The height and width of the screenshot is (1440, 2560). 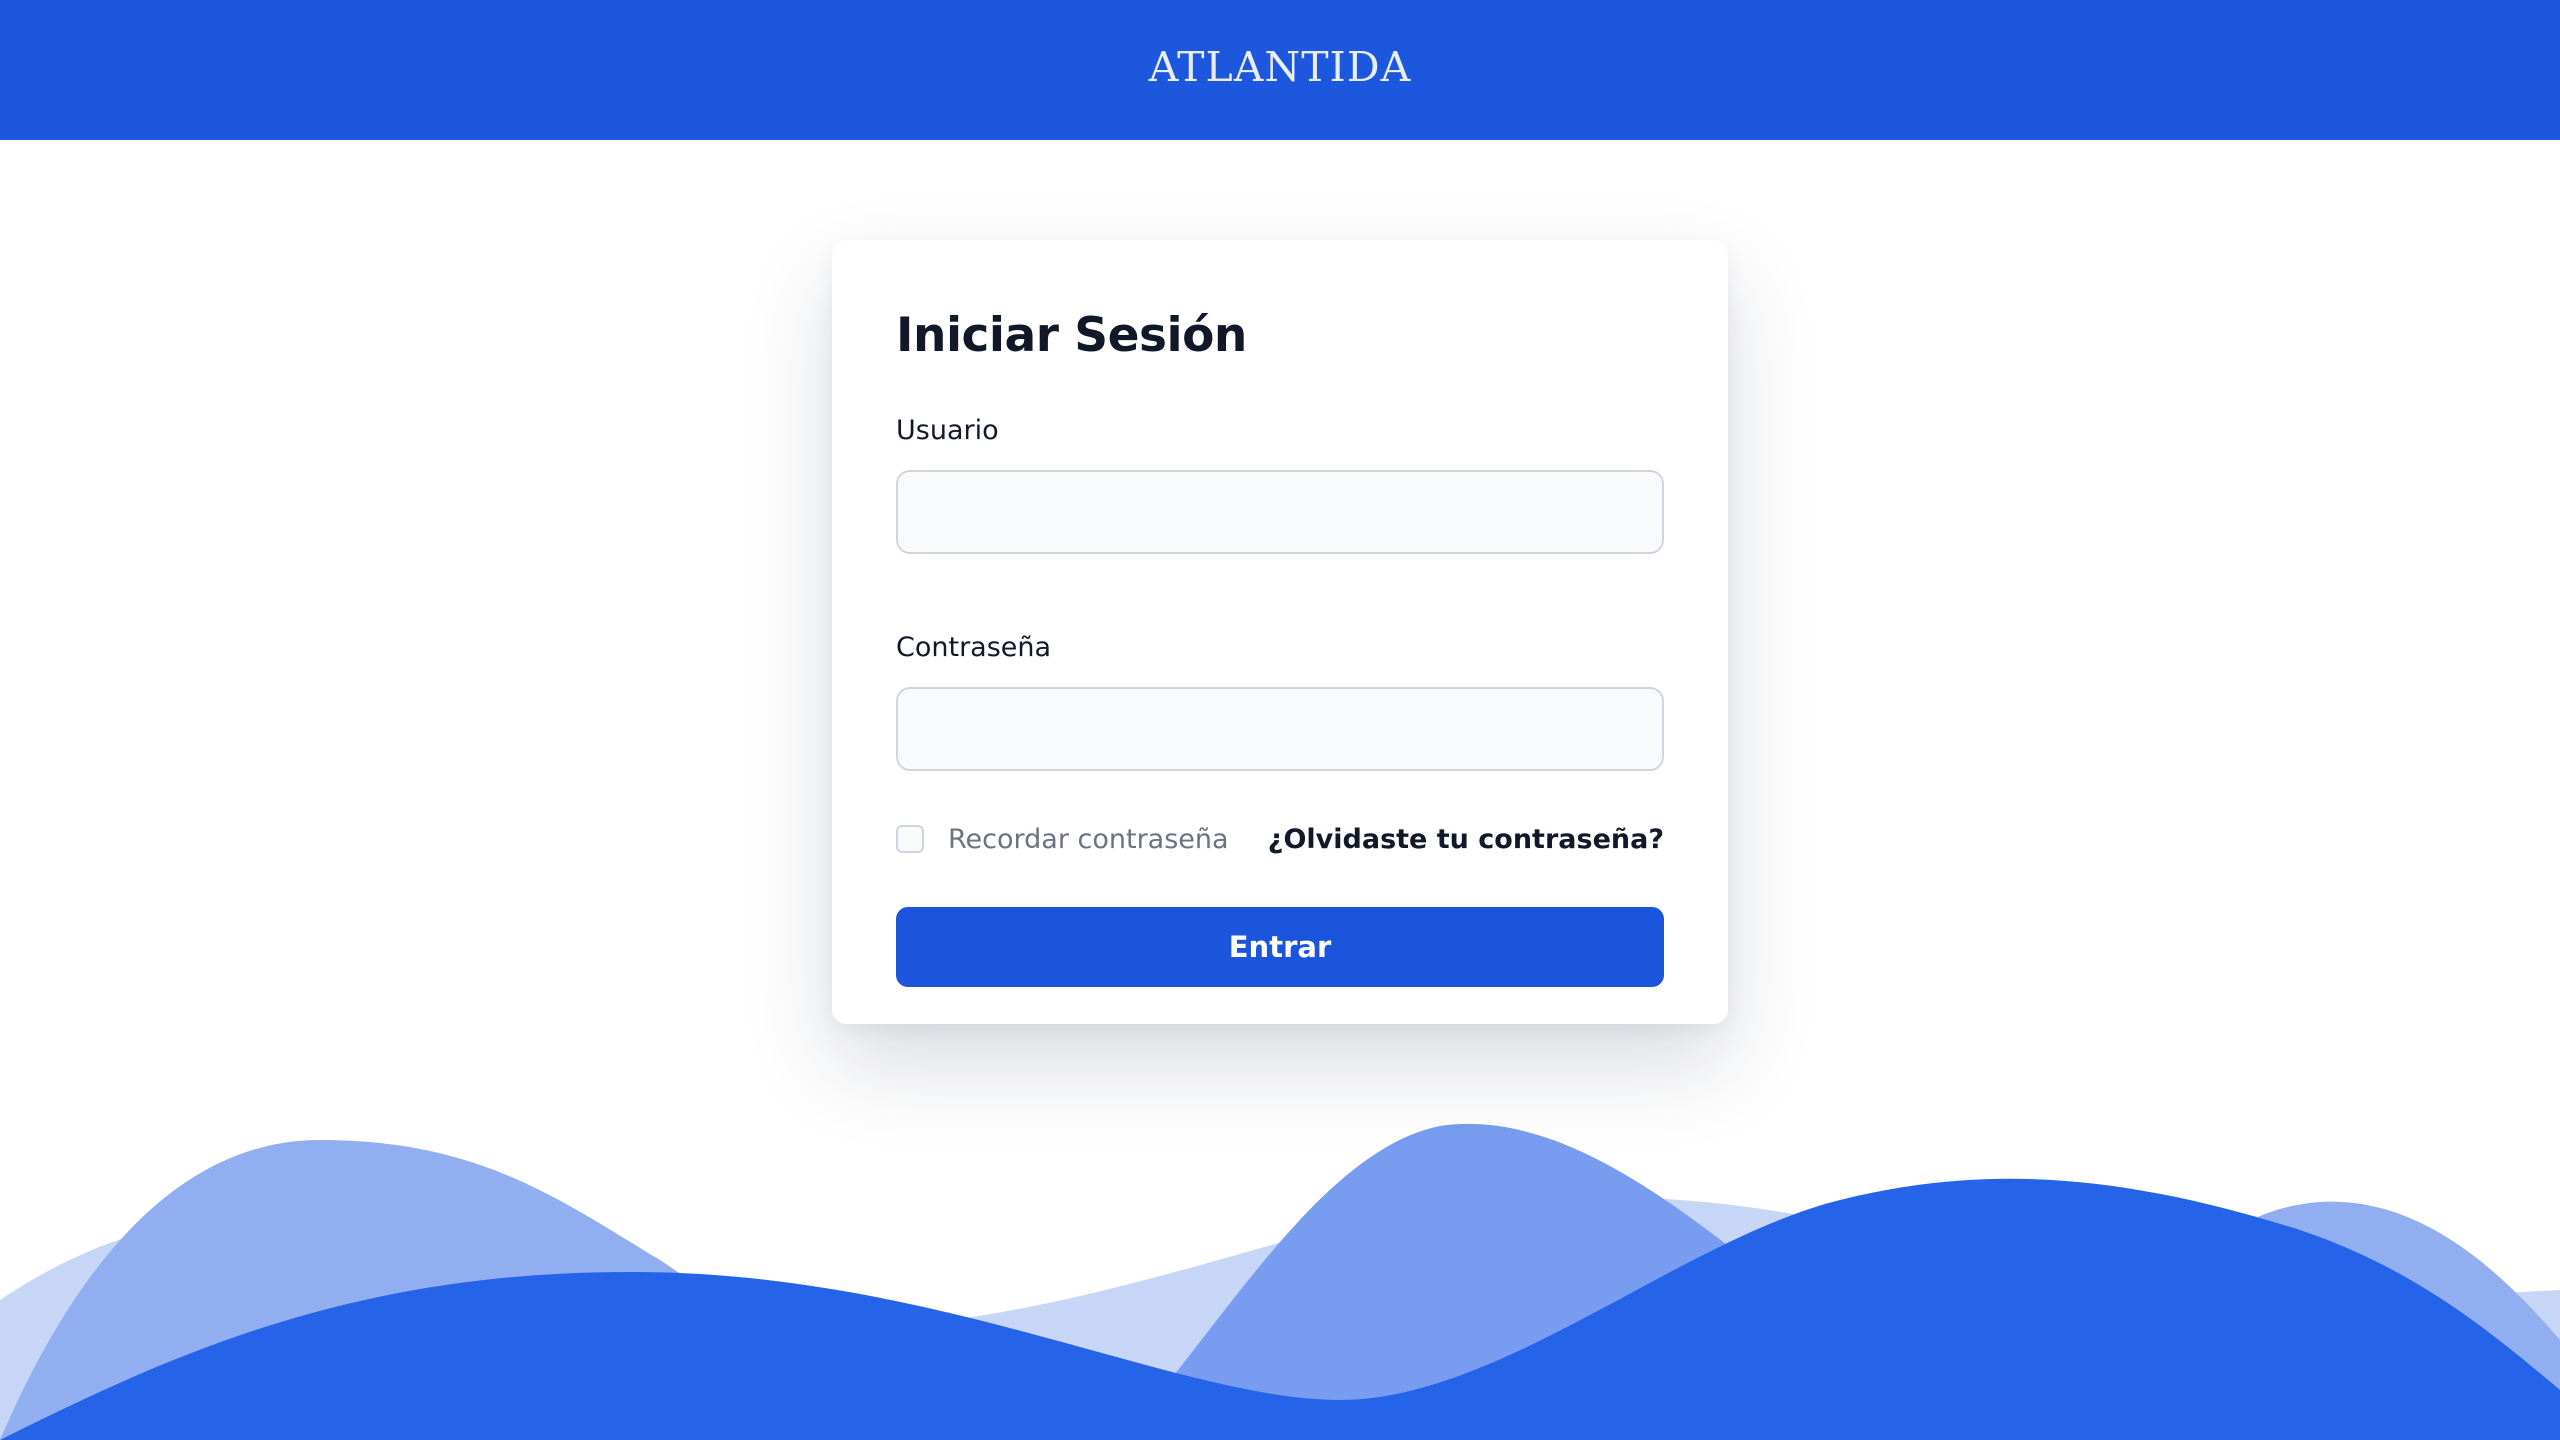 I want to click on top-header-bar: ATLANTIDA, so click(x=1280, y=70).